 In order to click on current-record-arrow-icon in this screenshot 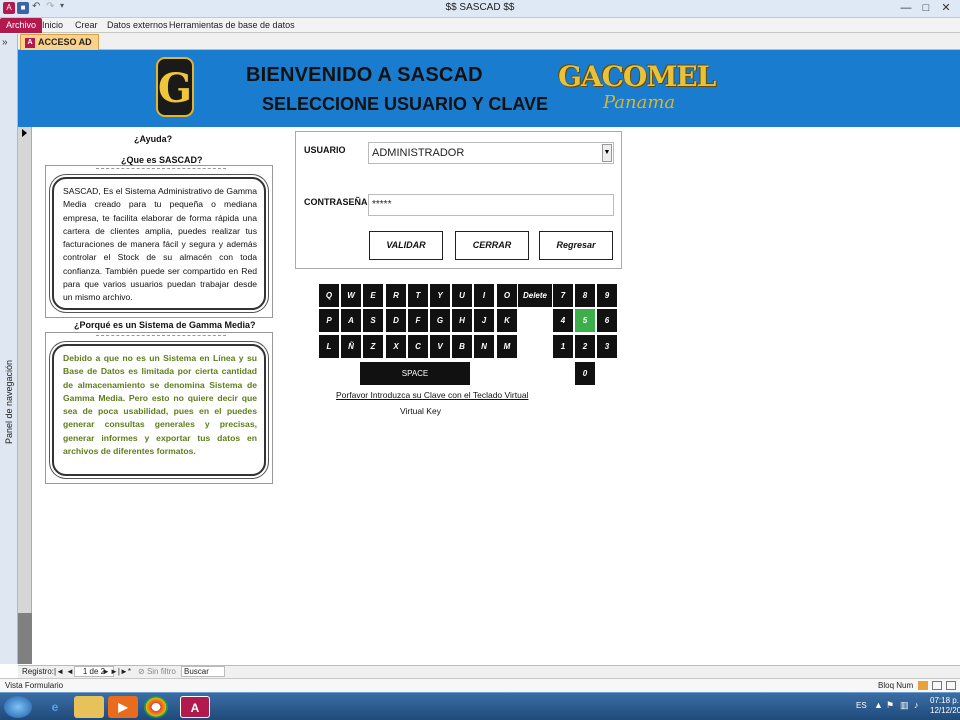, I will do `click(24, 133)`.